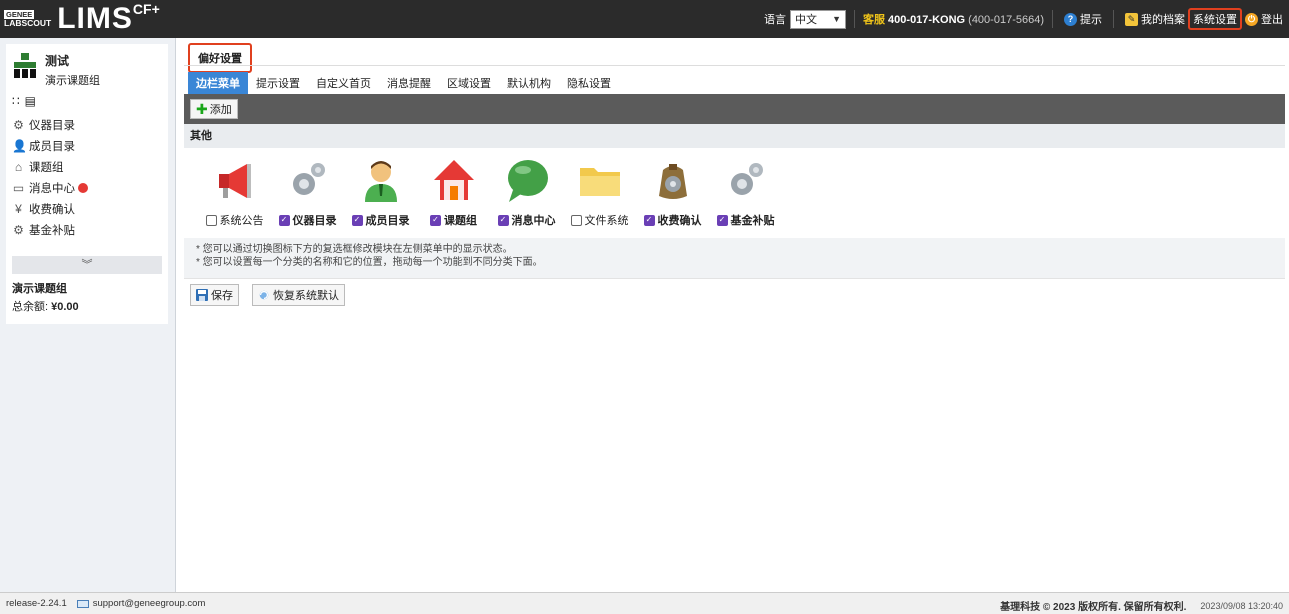 This screenshot has width=1289, height=614. Describe the element at coordinates (18, 187) in the screenshot. I see `chat-icon: ▭` at that location.